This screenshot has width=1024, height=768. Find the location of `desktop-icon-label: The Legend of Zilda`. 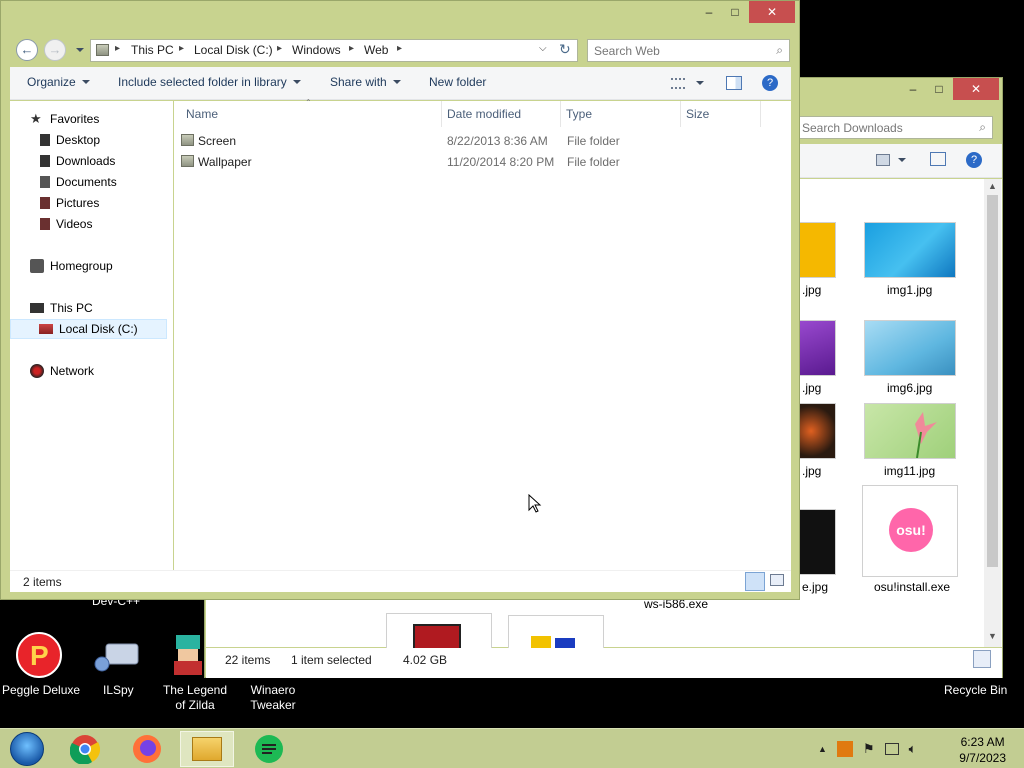

desktop-icon-label: The Legend of Zilda is located at coordinates (195, 698).